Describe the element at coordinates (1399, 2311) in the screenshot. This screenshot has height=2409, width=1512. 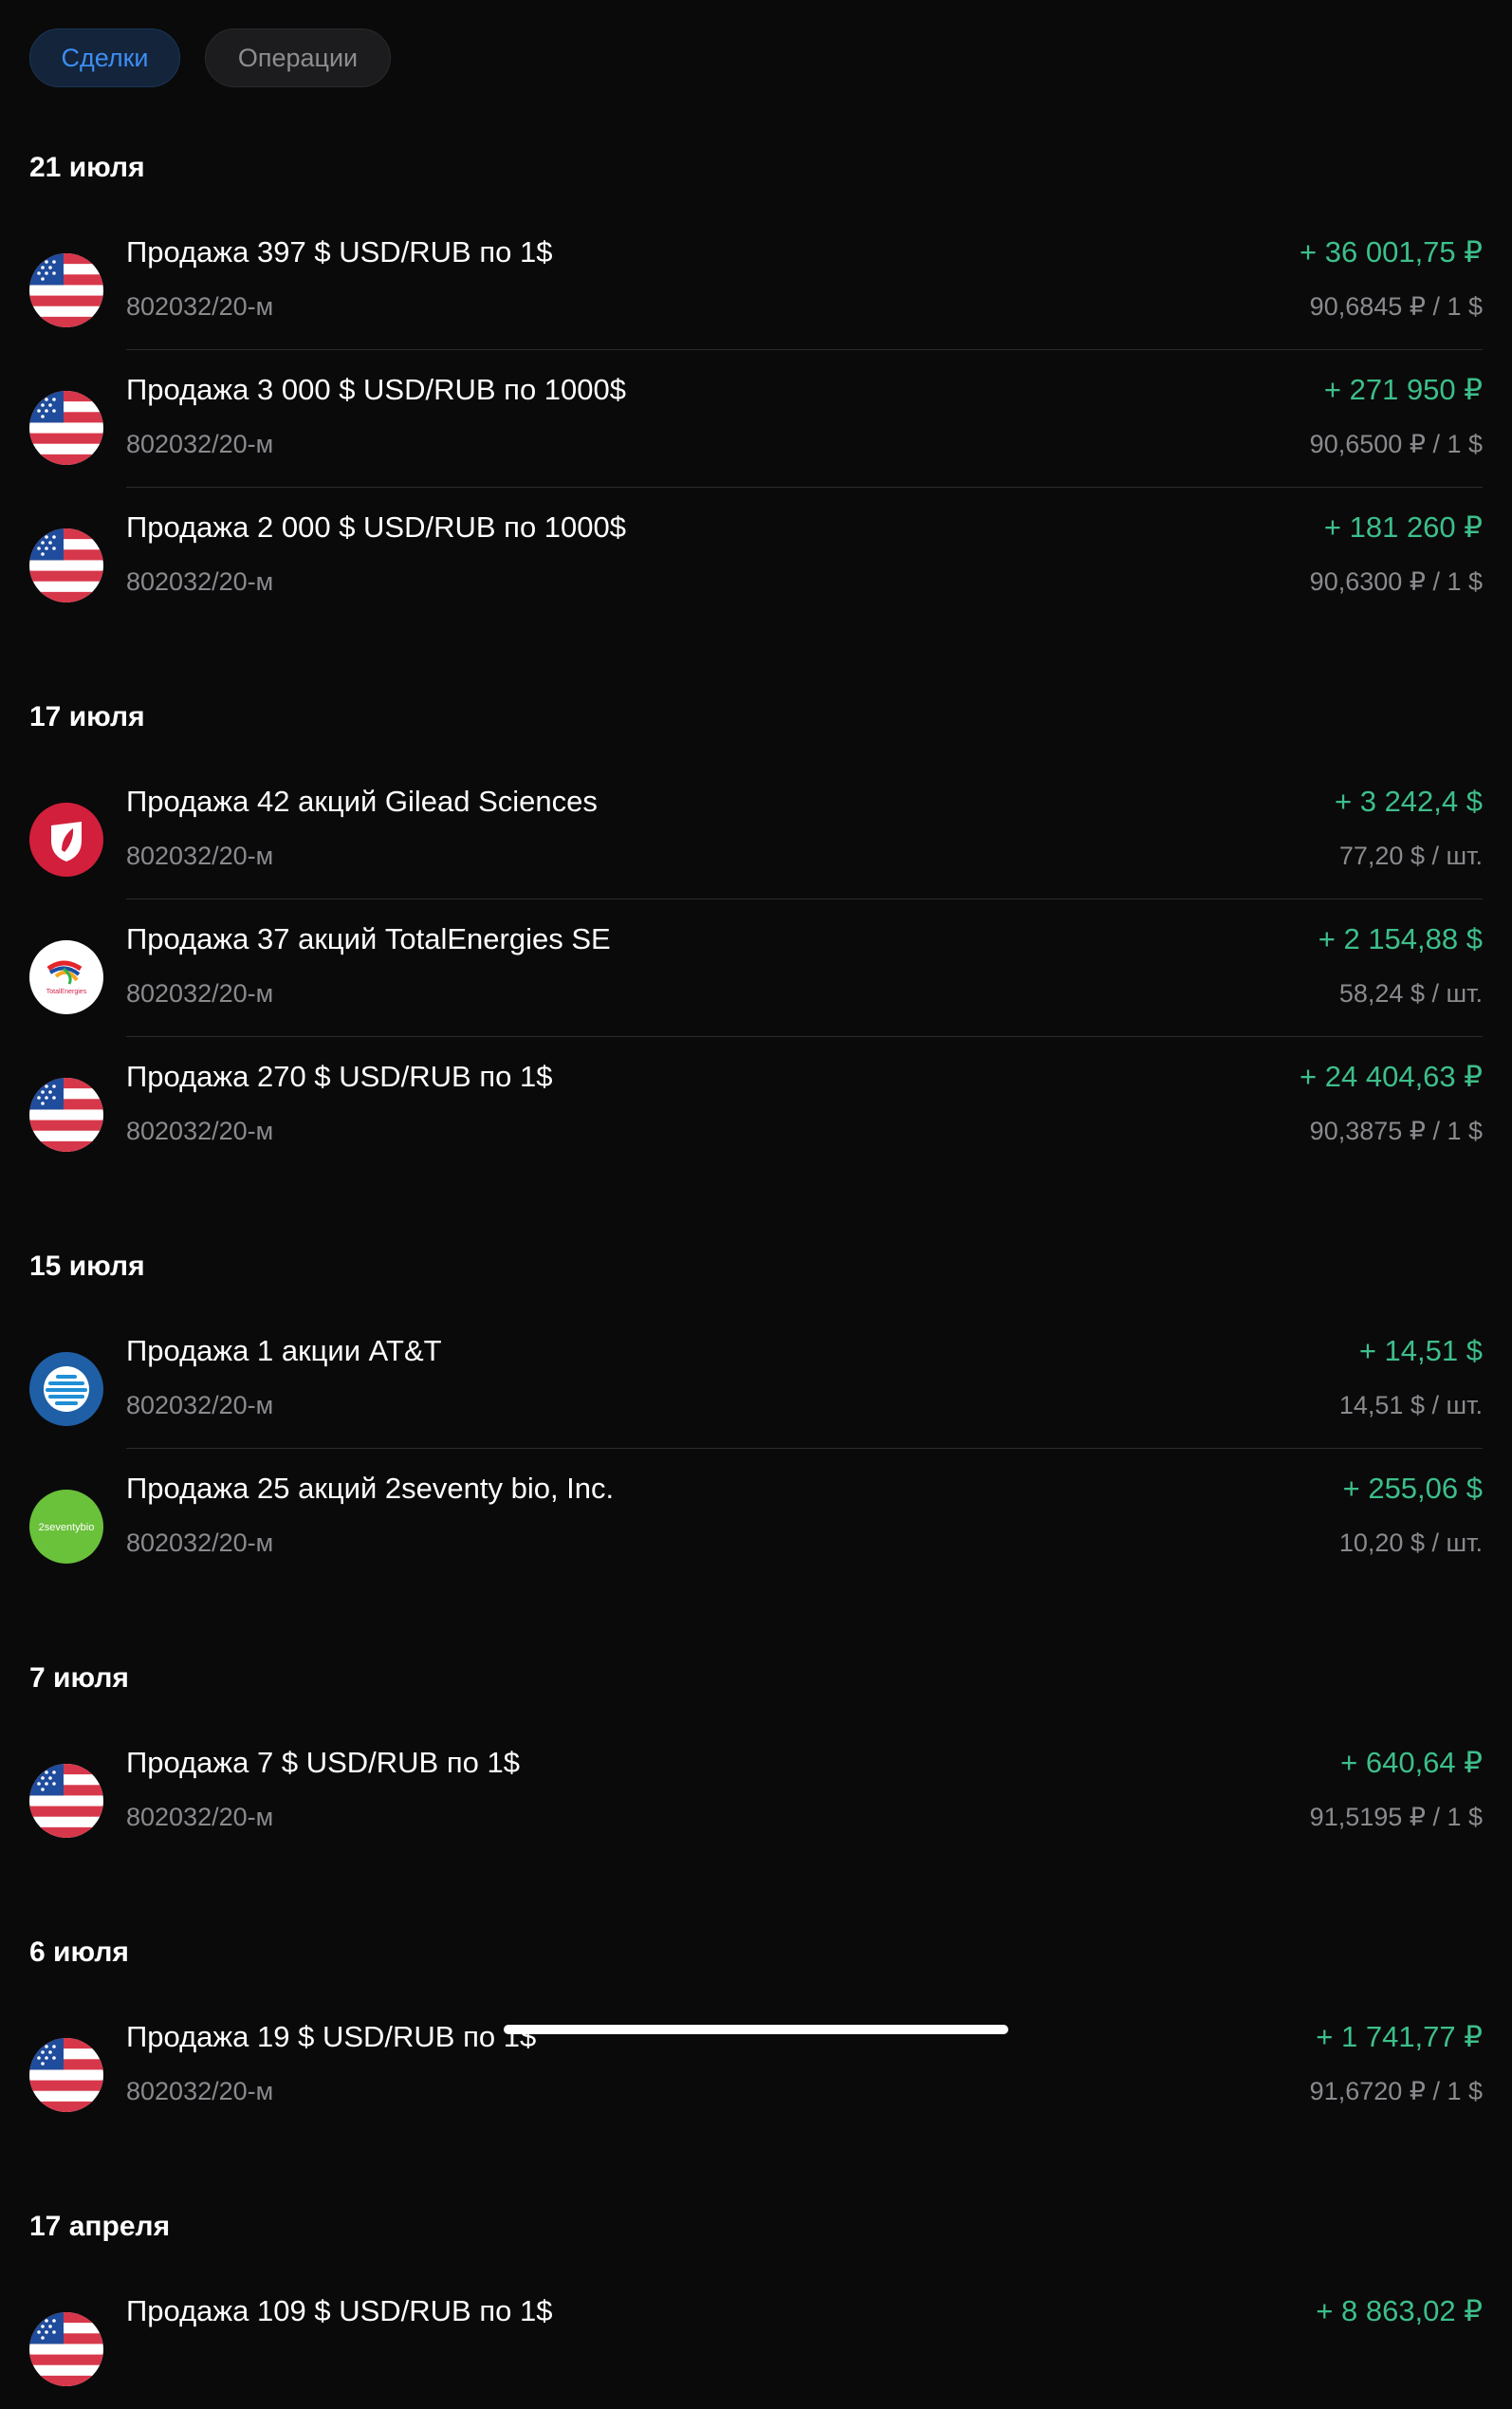
I see `transaction-amount: + 8 863,02 ₽` at that location.